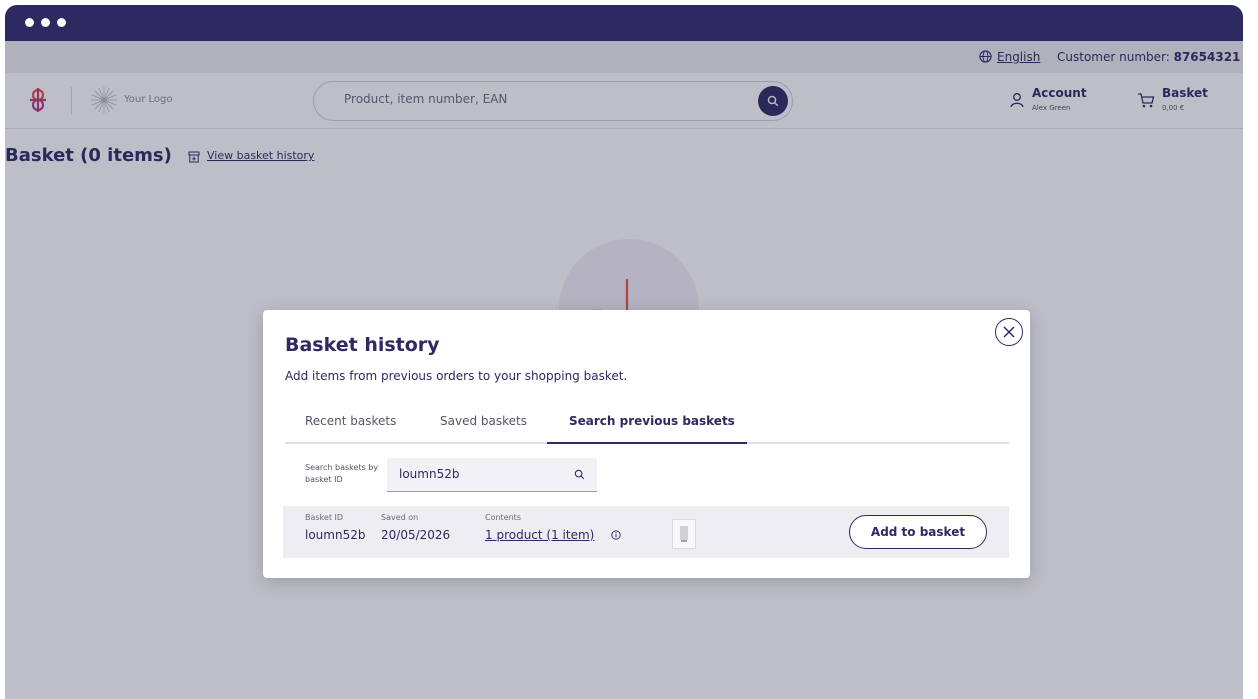 Image resolution: width=1258 pixels, height=699 pixels. Describe the element at coordinates (335, 535) in the screenshot. I see `basket-id-value: loumn52b` at that location.